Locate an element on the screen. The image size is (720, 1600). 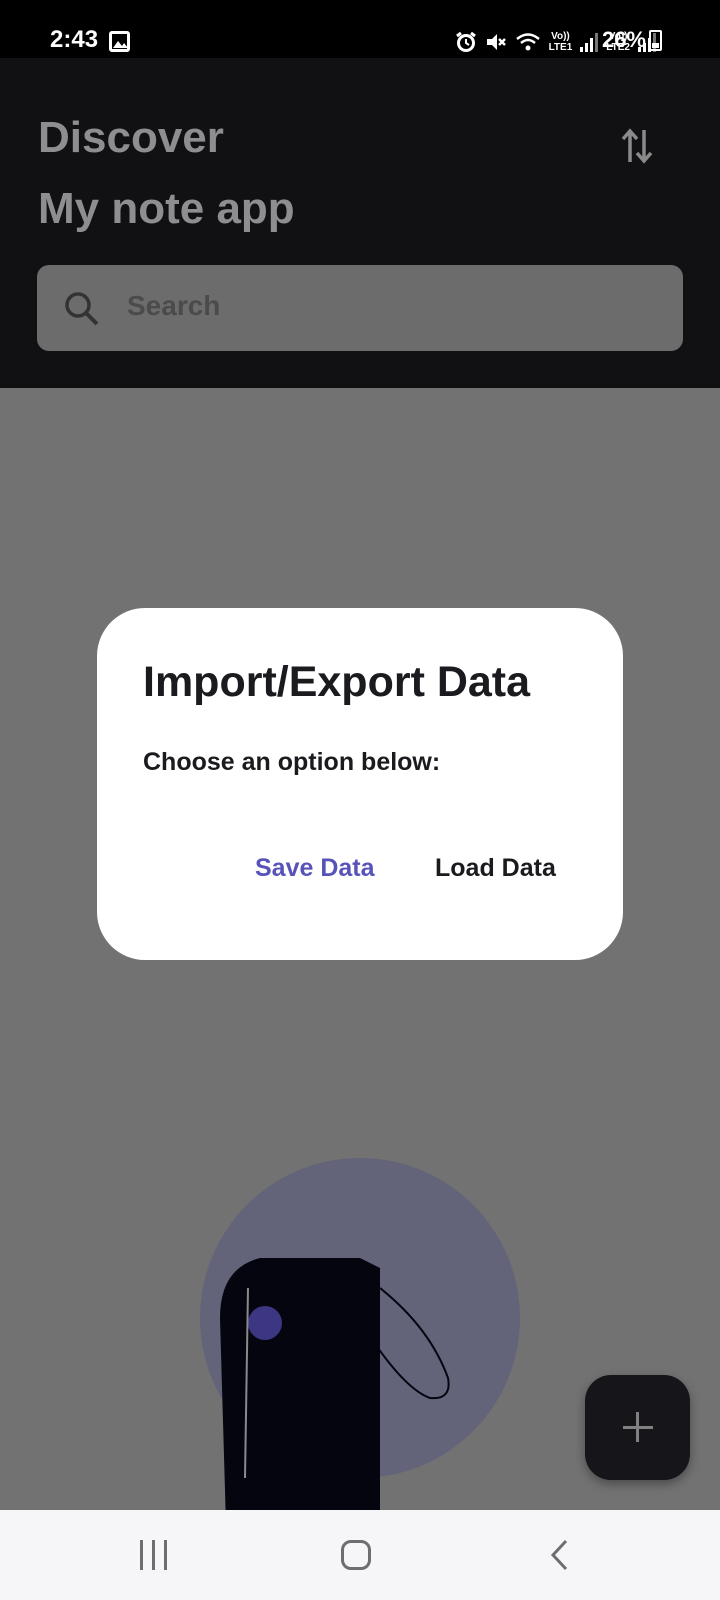
load-data-button: Load Data is located at coordinates (495, 868).